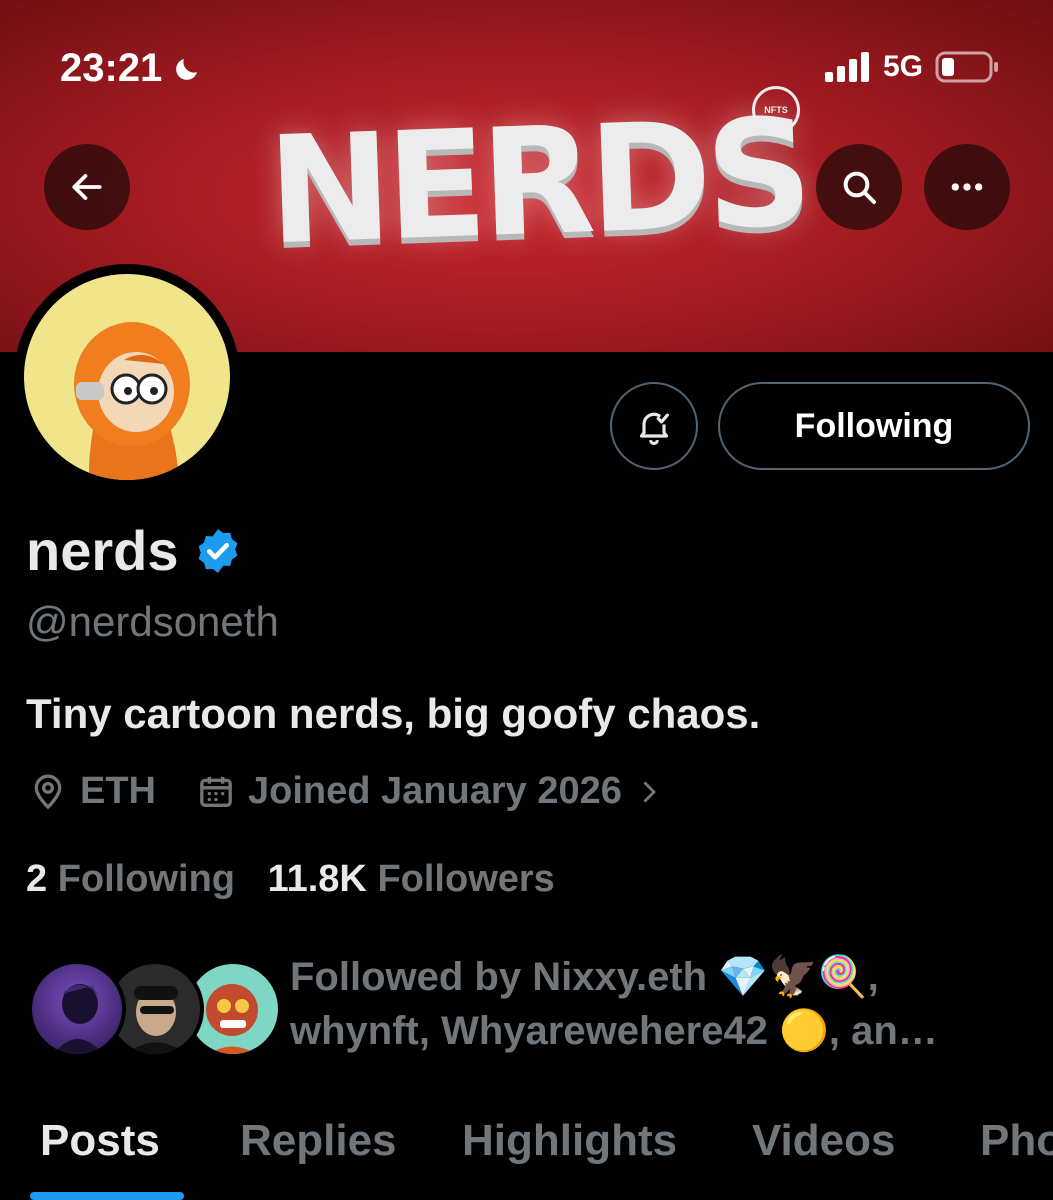 The width and height of the screenshot is (1053, 1200). I want to click on status-bar-time-group: 23:21, so click(131, 68).